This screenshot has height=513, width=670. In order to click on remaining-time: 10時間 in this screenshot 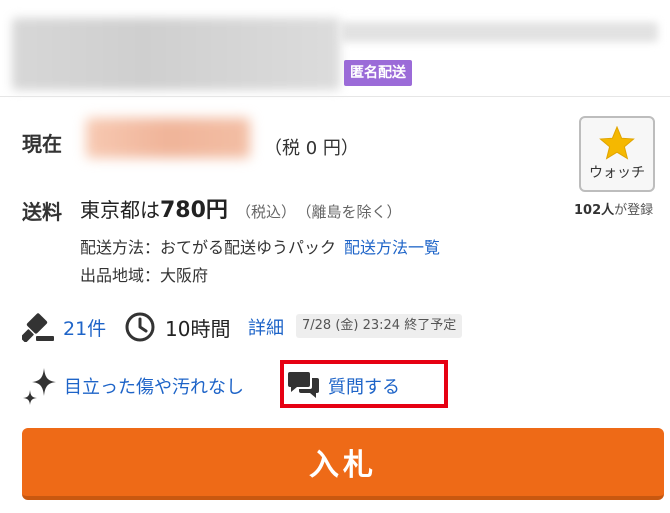, I will do `click(198, 329)`.